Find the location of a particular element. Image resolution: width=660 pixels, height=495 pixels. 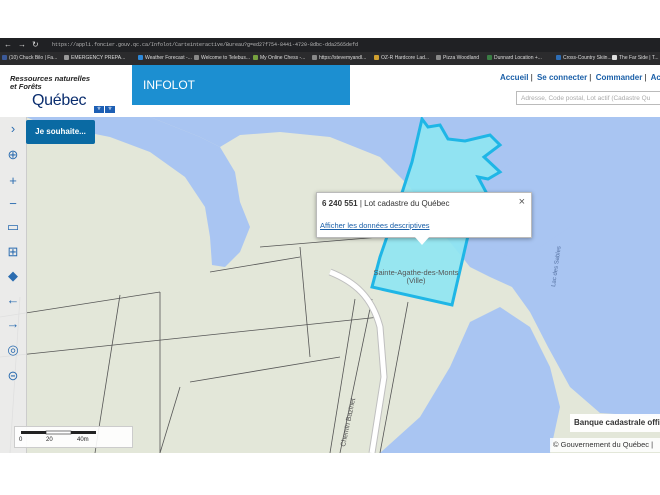

scale-bar: 0 20 40m is located at coordinates (73, 437).